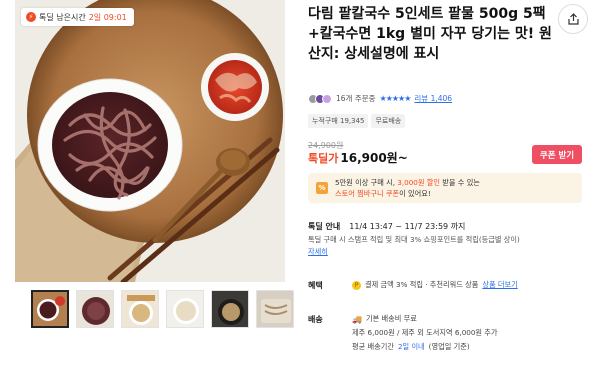 Image resolution: width=600 pixels, height=377 pixels. I want to click on star-rating: ★★★★★, so click(395, 98).